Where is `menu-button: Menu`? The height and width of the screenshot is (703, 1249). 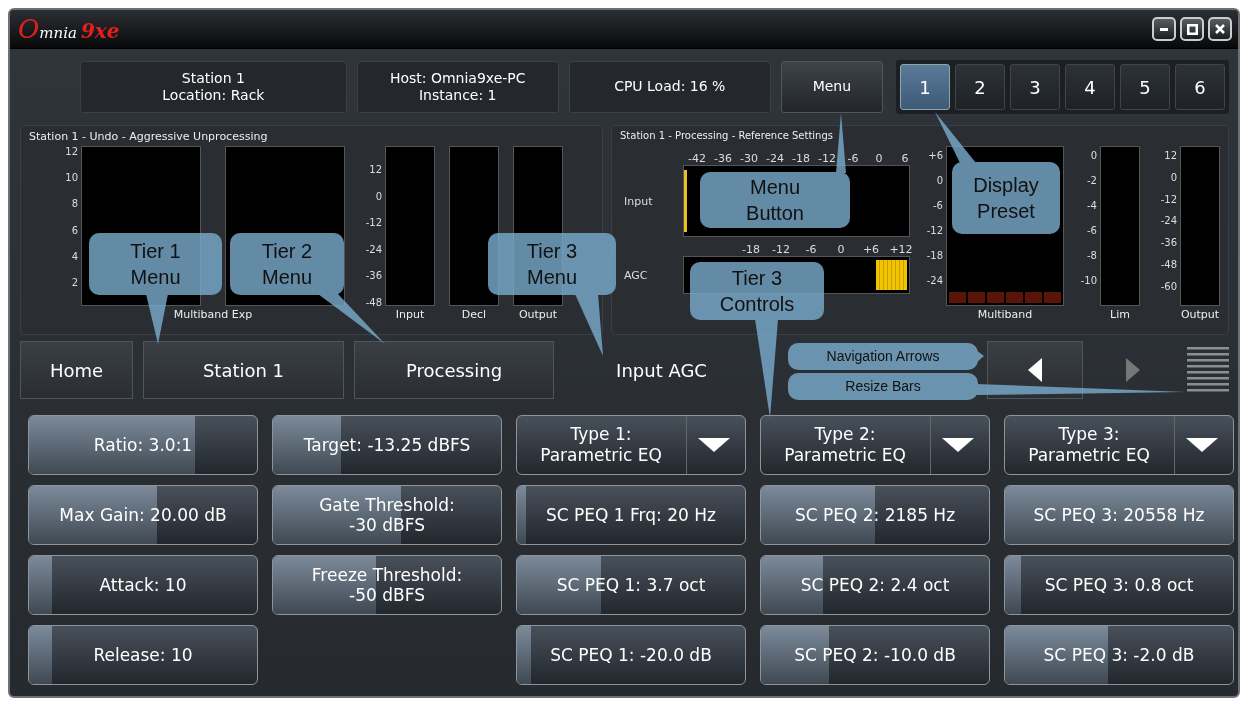
menu-button: Menu is located at coordinates (831, 87).